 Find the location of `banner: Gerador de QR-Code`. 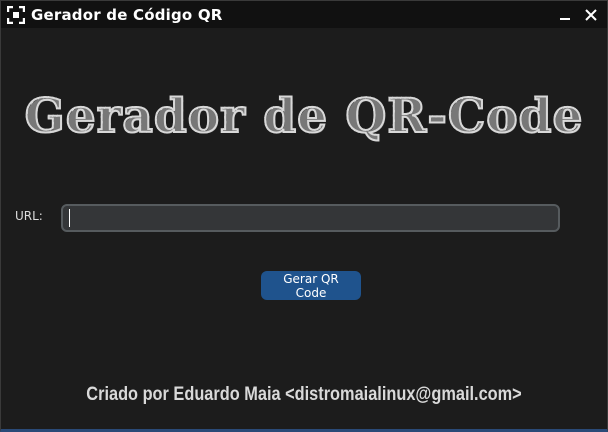

banner: Gerador de QR-Code is located at coordinates (304, 117).